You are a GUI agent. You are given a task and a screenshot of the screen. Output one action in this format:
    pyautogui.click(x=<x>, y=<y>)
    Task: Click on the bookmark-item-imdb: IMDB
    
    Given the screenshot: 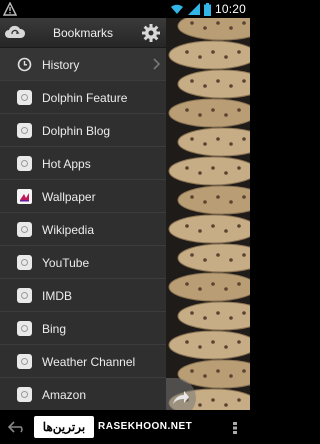 What is the action you would take?
    pyautogui.click(x=83, y=295)
    